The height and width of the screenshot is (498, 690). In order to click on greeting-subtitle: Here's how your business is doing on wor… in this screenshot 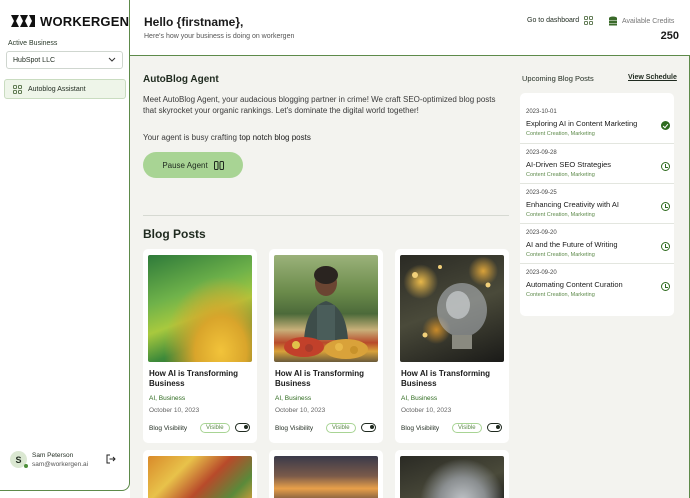, I will do `click(219, 36)`.